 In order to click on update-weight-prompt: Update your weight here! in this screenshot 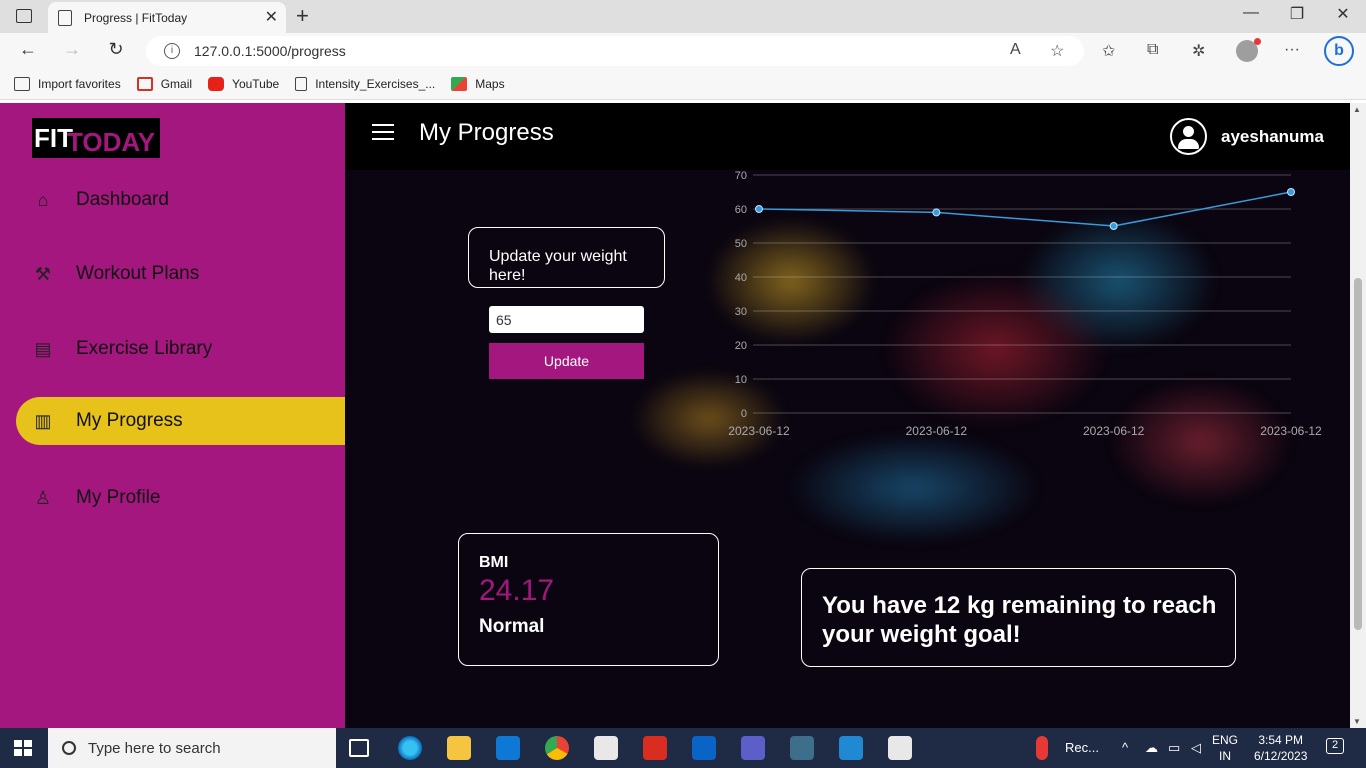, I will do `click(566, 257)`.